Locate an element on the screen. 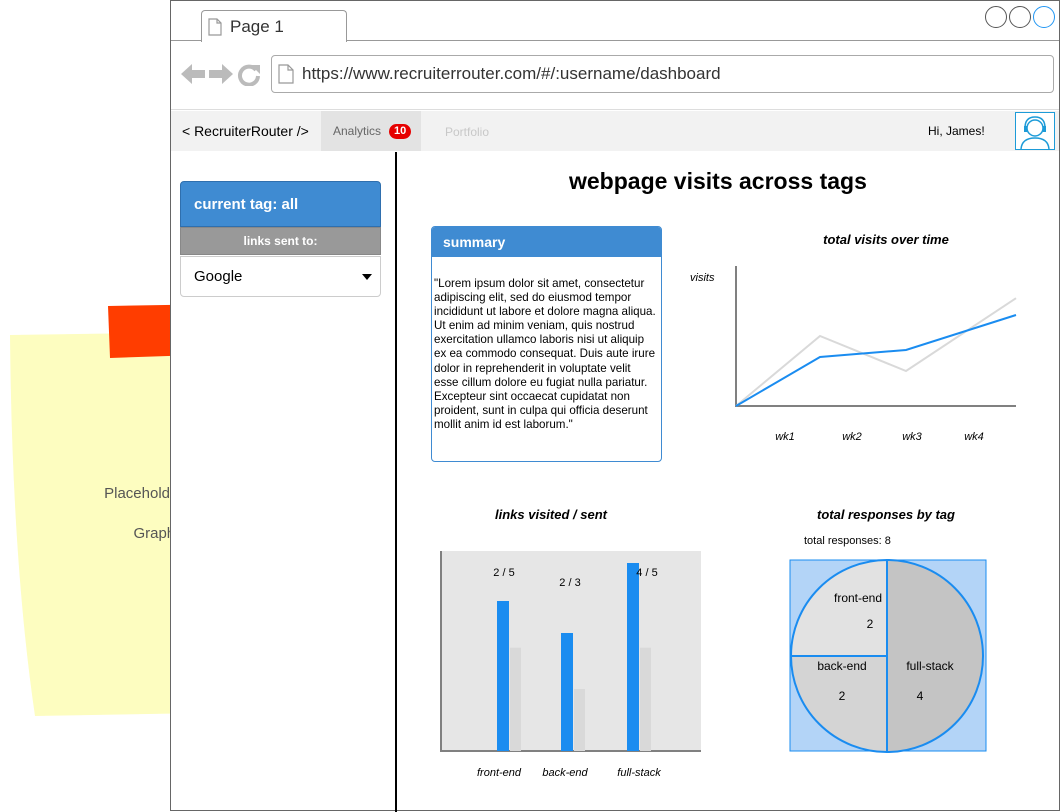 The image size is (1061, 812). line-chart-y-label: visits is located at coordinates (702, 278).